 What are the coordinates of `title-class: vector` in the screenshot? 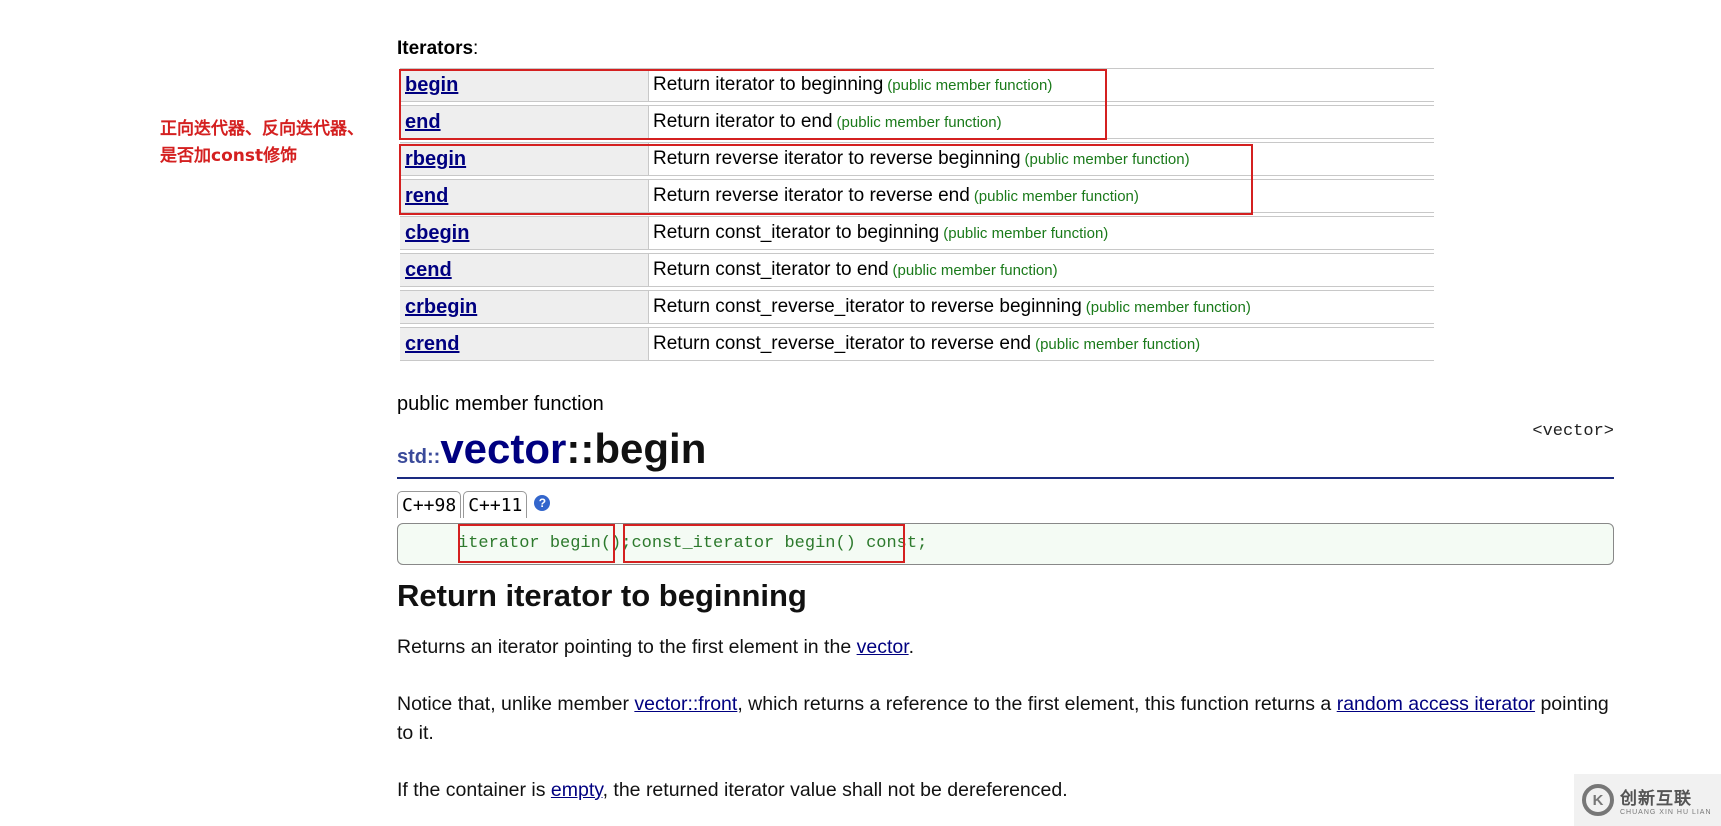 It's located at (503, 448).